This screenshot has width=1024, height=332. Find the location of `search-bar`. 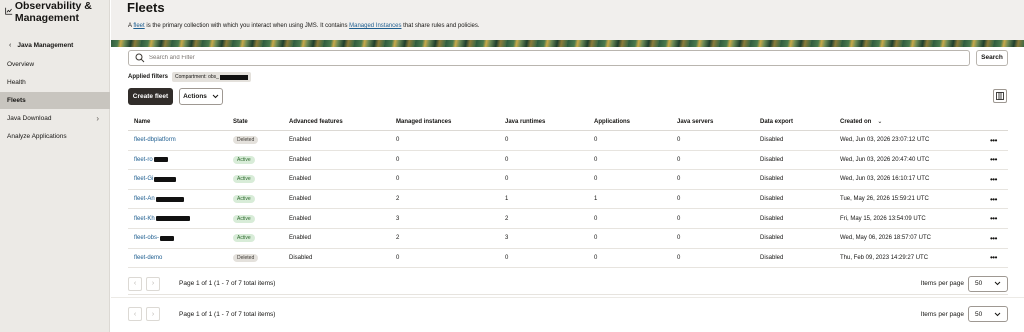

search-bar is located at coordinates (549, 58).